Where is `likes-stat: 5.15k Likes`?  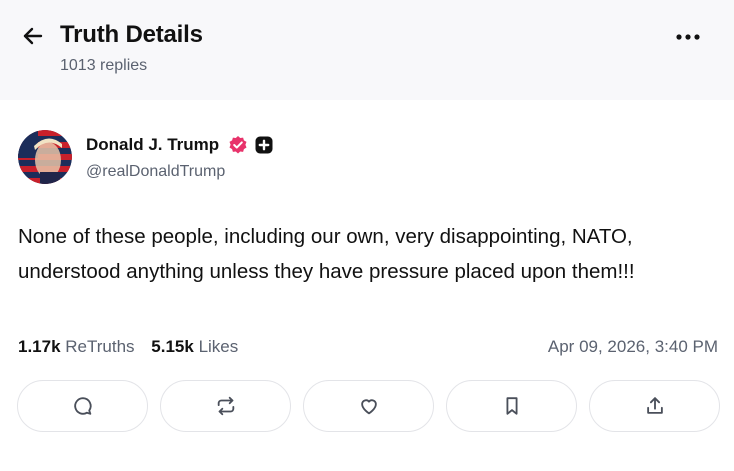
likes-stat: 5.15k Likes is located at coordinates (194, 346).